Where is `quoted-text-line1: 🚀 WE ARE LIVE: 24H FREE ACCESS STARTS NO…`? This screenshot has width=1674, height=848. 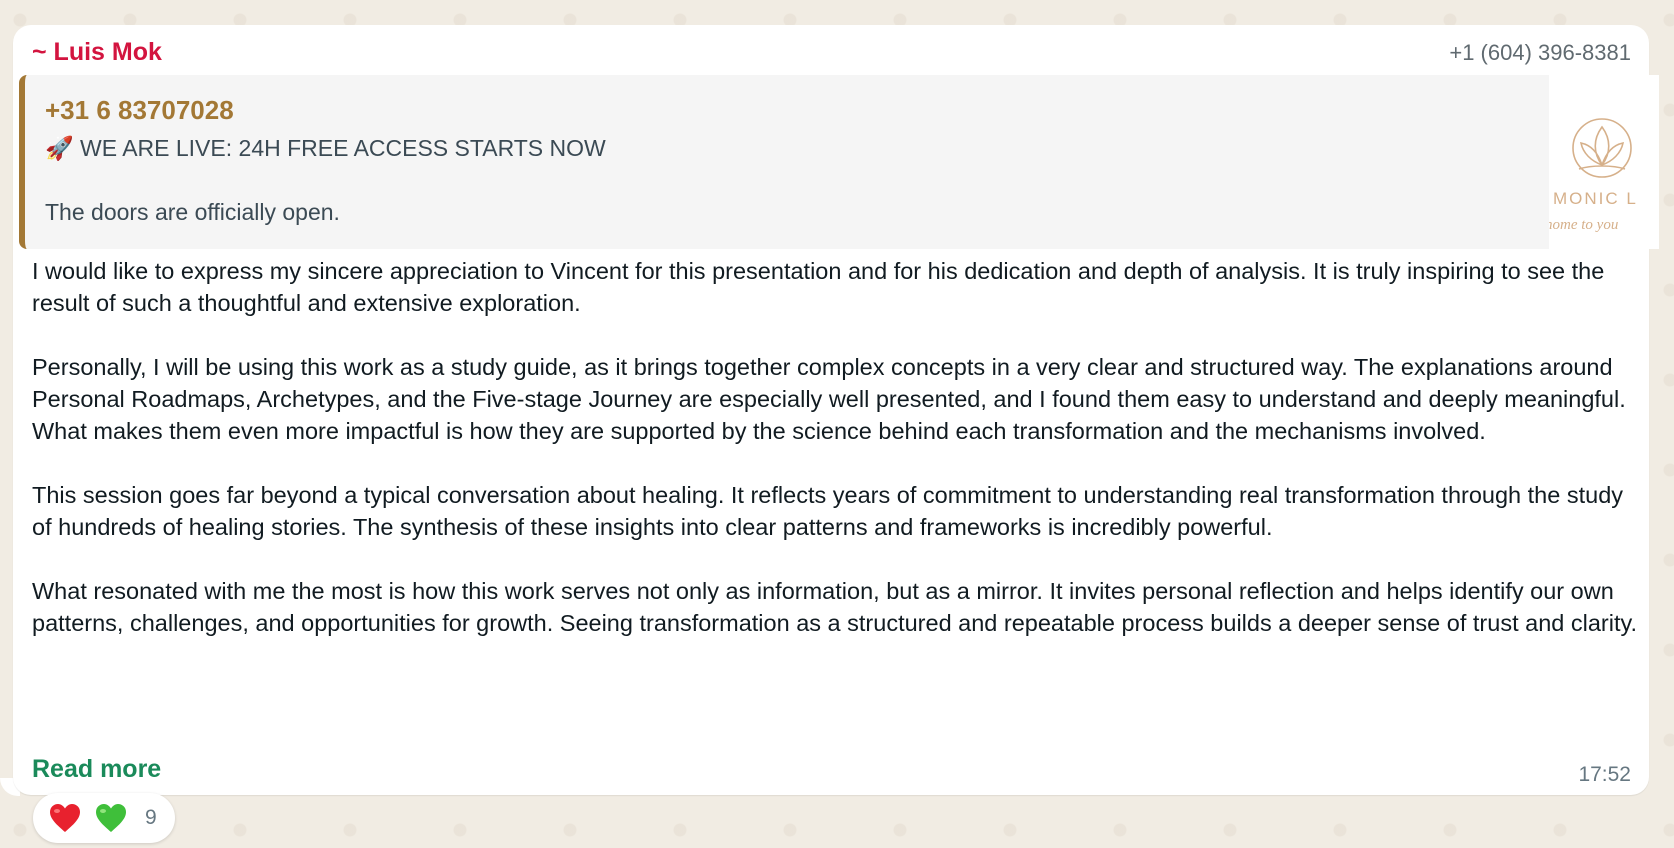 quoted-text-line1: 🚀 WE ARE LIVE: 24H FREE ACCESS STARTS NO… is located at coordinates (325, 148).